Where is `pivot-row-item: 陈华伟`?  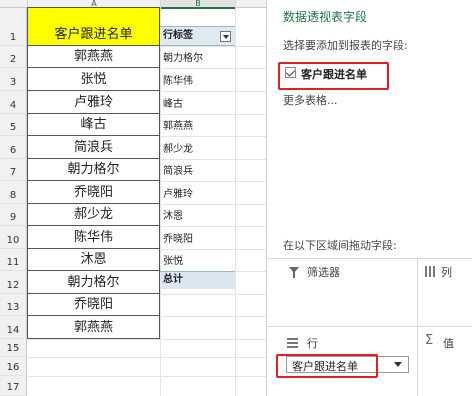 pivot-row-item: 陈华伟 is located at coordinates (197, 79).